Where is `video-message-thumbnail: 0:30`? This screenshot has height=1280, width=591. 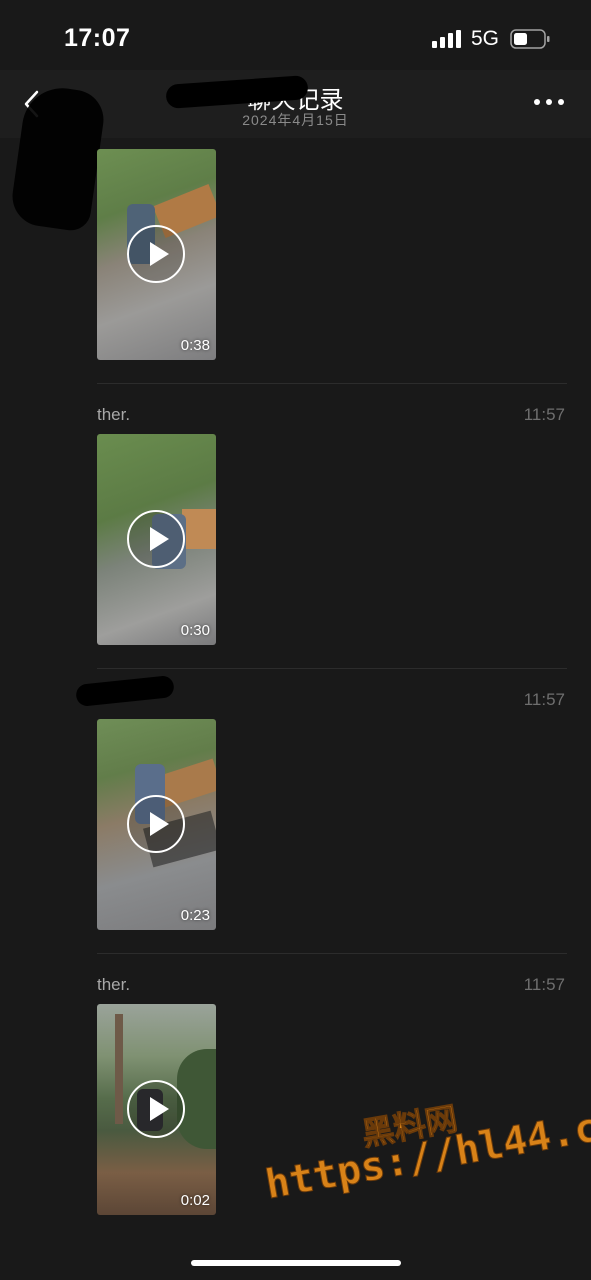
video-message-thumbnail: 0:30 is located at coordinates (156, 539).